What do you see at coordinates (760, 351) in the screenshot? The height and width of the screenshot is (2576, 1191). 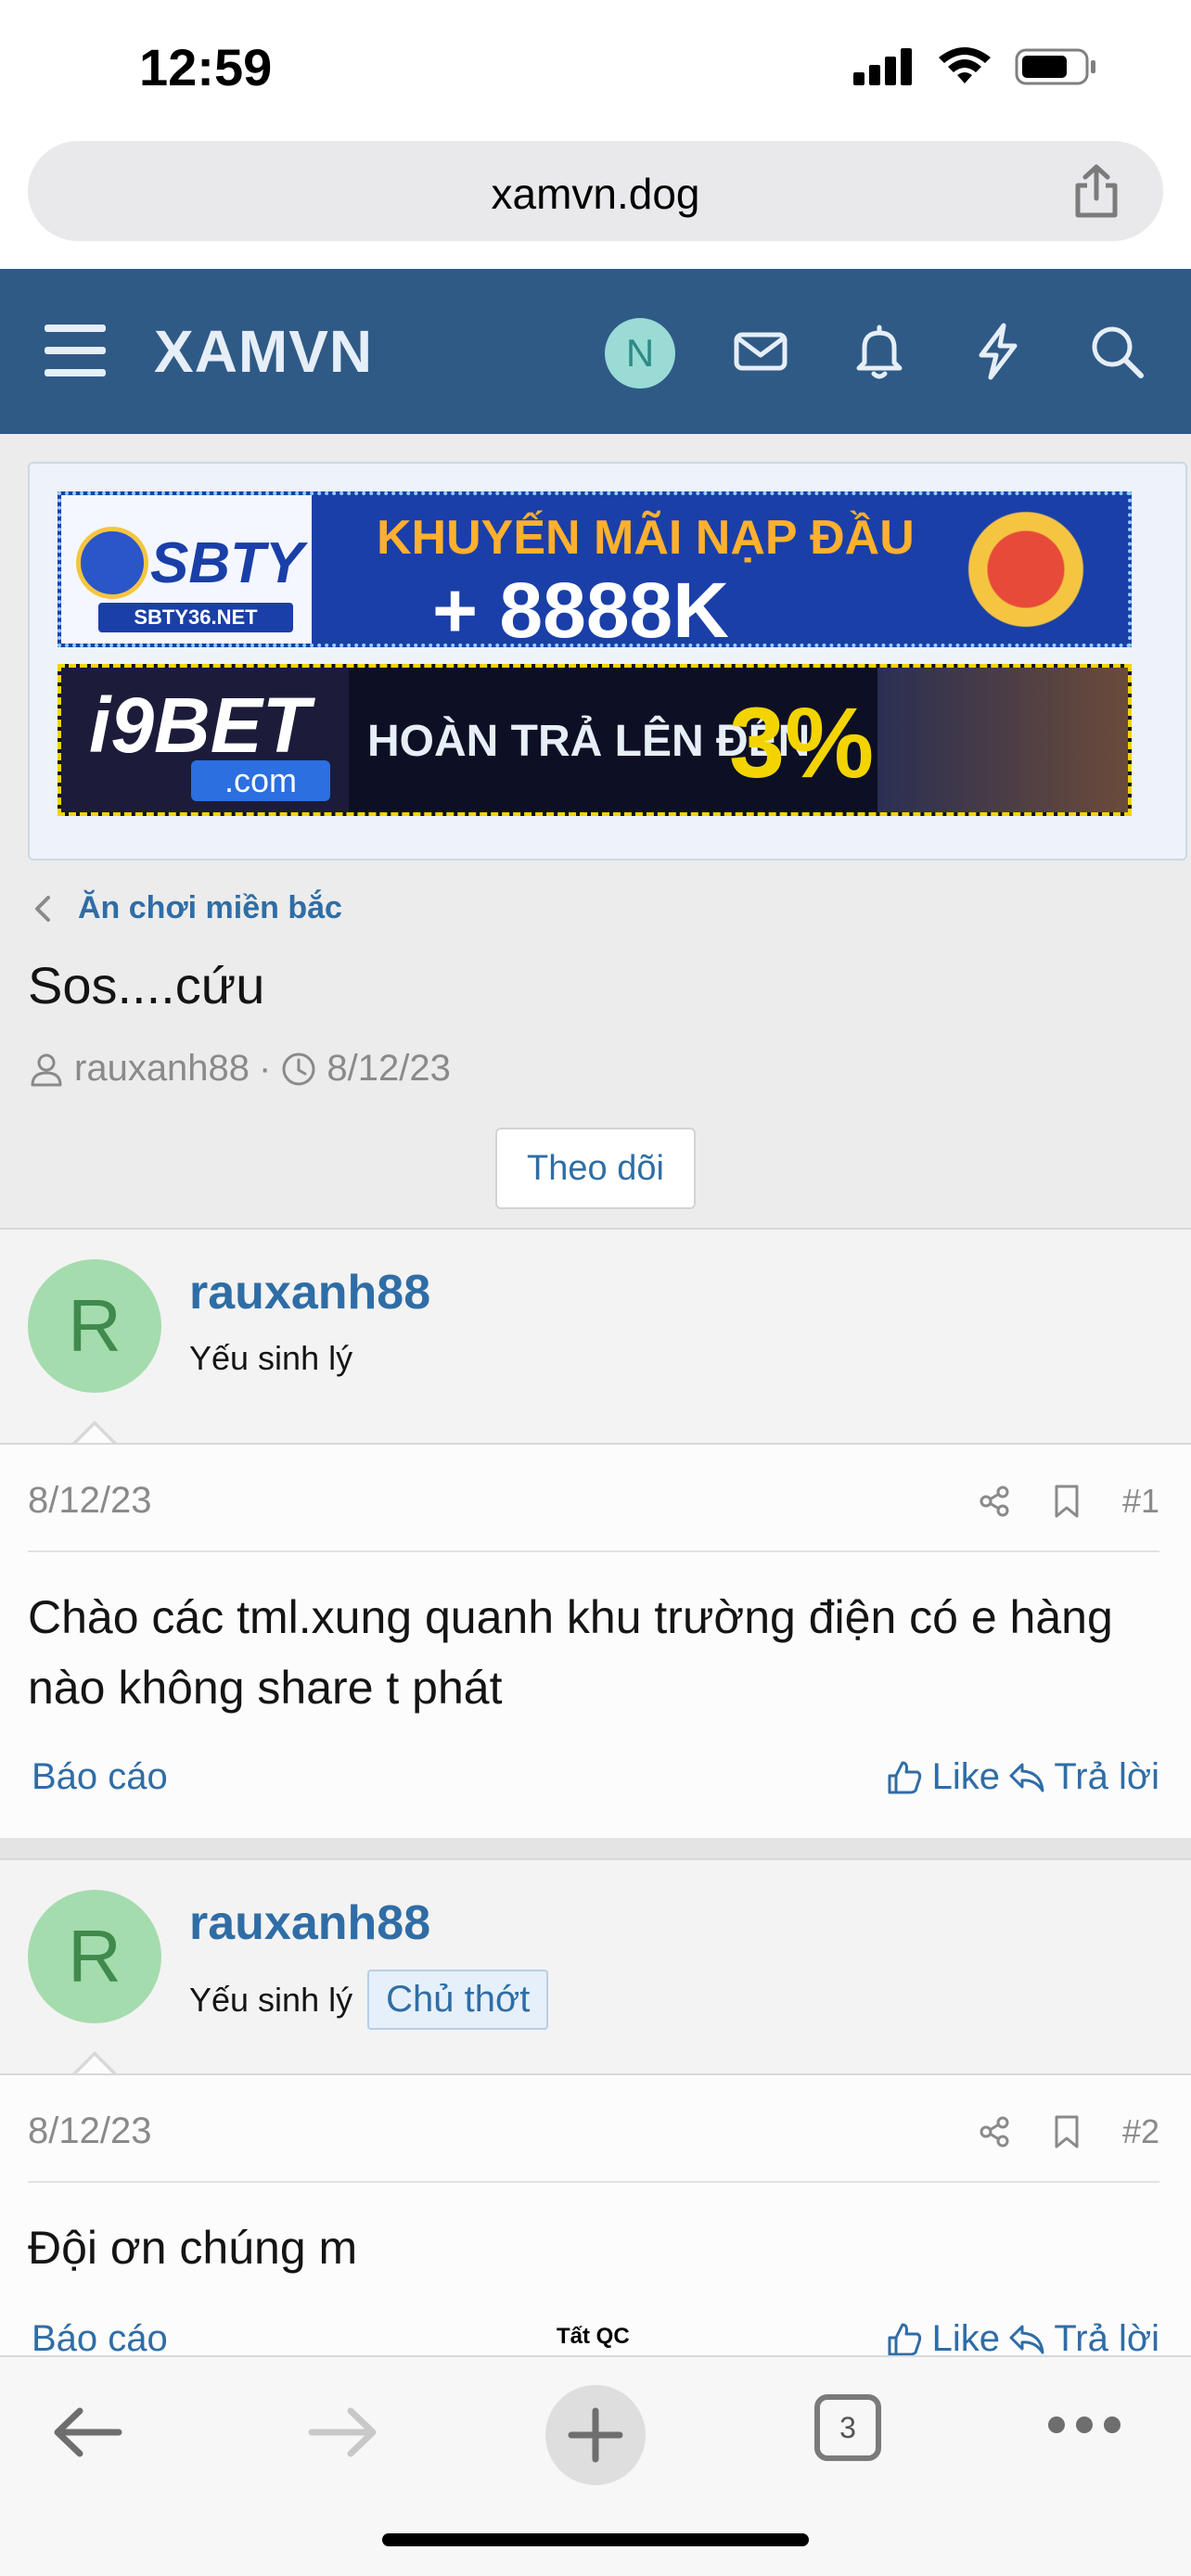 I see `inbox-icon` at bounding box center [760, 351].